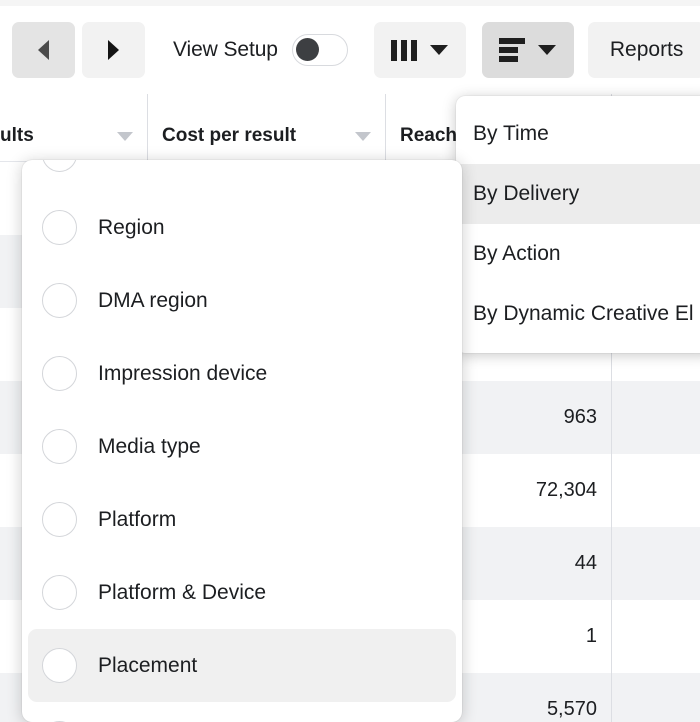 The image size is (700, 722). I want to click on triangle-right-icon, so click(113, 50).